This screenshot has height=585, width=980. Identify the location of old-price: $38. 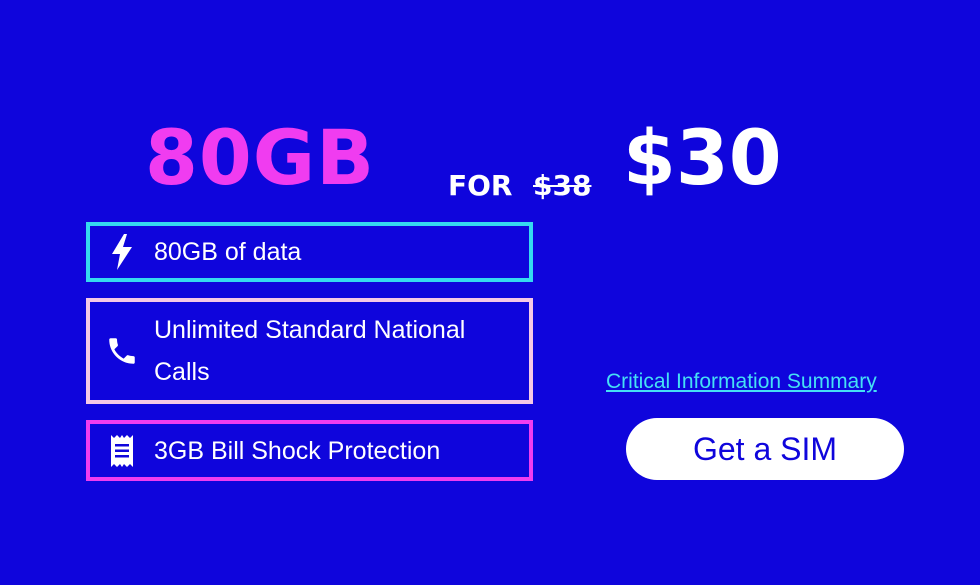
(562, 185).